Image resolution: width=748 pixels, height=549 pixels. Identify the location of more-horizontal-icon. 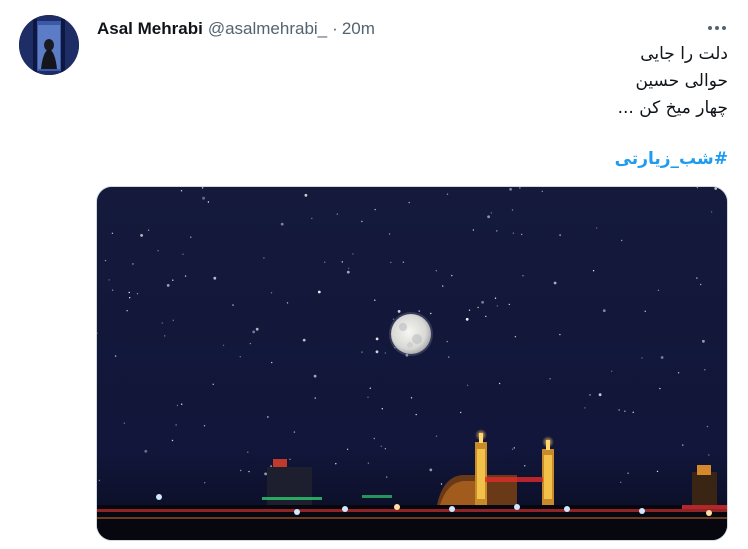
(717, 28).